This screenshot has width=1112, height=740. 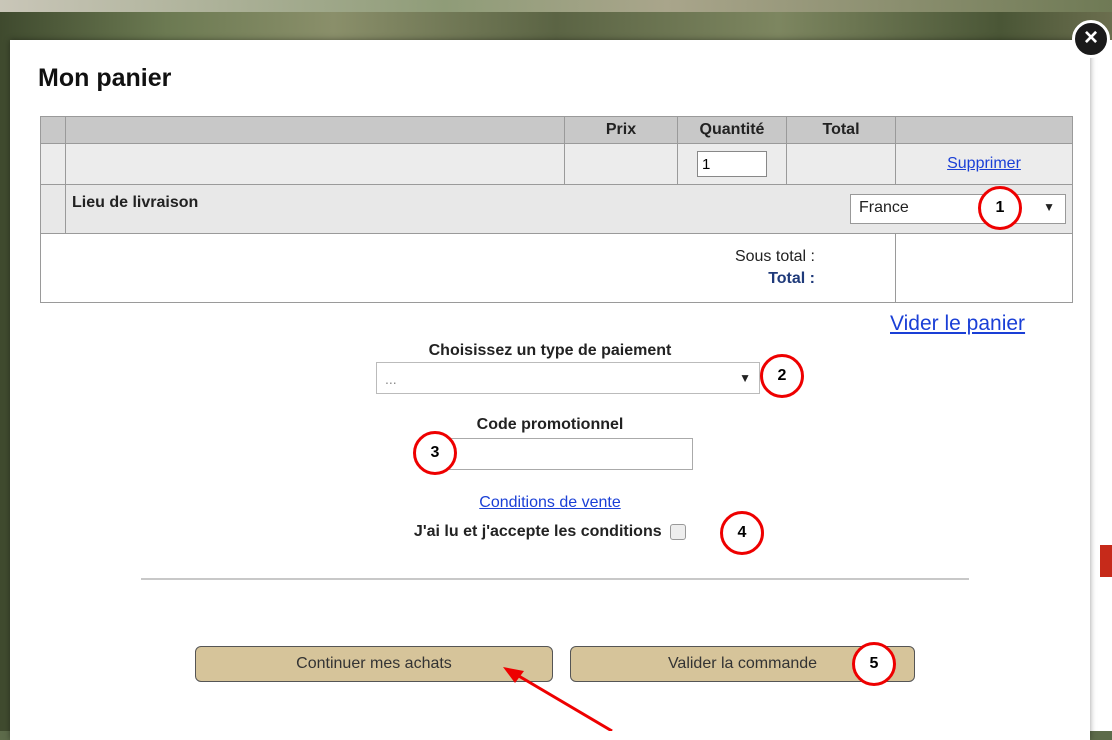 I want to click on promo-label: Code promotionnel, so click(x=550, y=424).